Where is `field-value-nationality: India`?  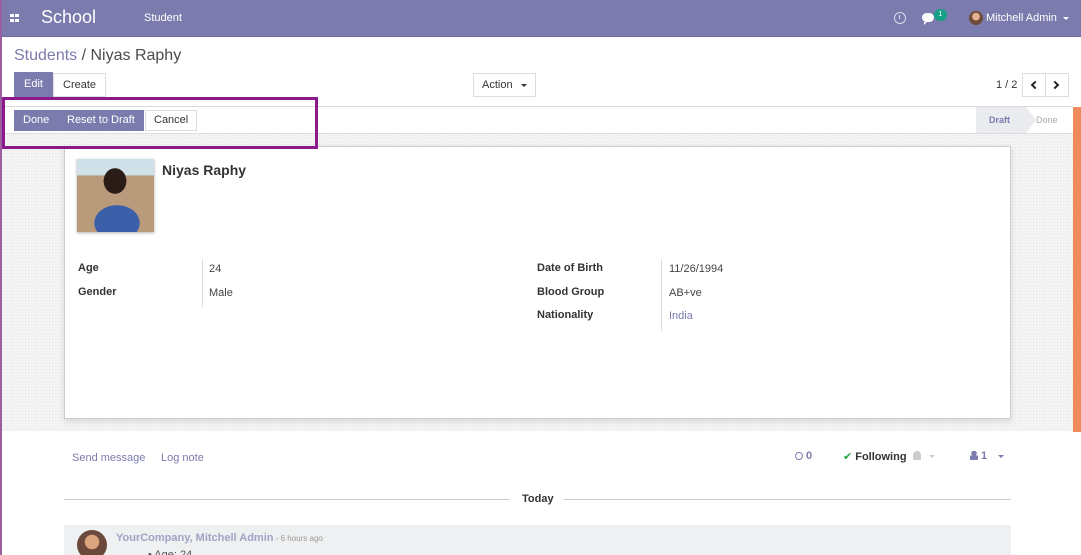 field-value-nationality: India is located at coordinates (681, 316).